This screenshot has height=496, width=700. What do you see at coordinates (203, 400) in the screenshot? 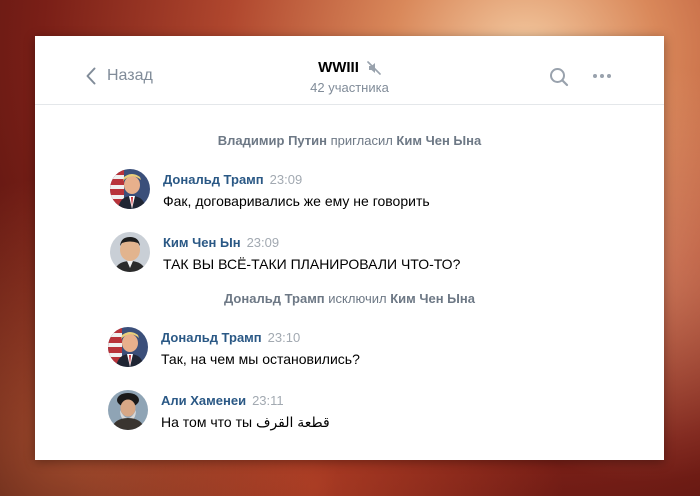
I see `message-author: Али Хаменеи` at bounding box center [203, 400].